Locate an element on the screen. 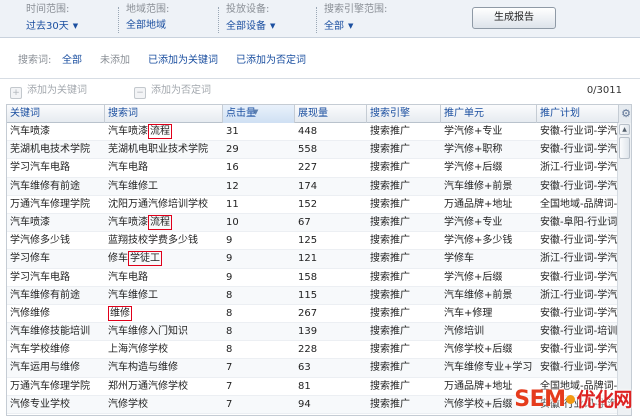 Image resolution: width=640 pixels, height=416 pixels. table-row: 汽车喷漆汽车喷漆流程1067搜索推广学汽修+专业安徽-阜阳-行业词-学 is located at coordinates (313, 223).